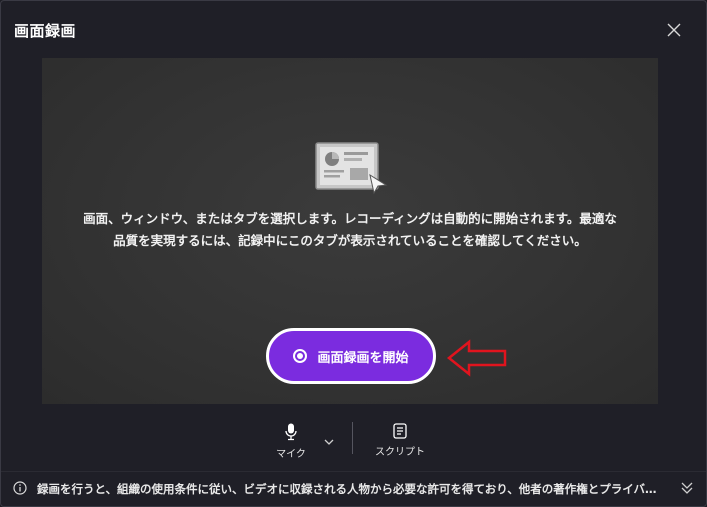 The height and width of the screenshot is (507, 707). I want to click on script-button: スクリプト, so click(400, 440).